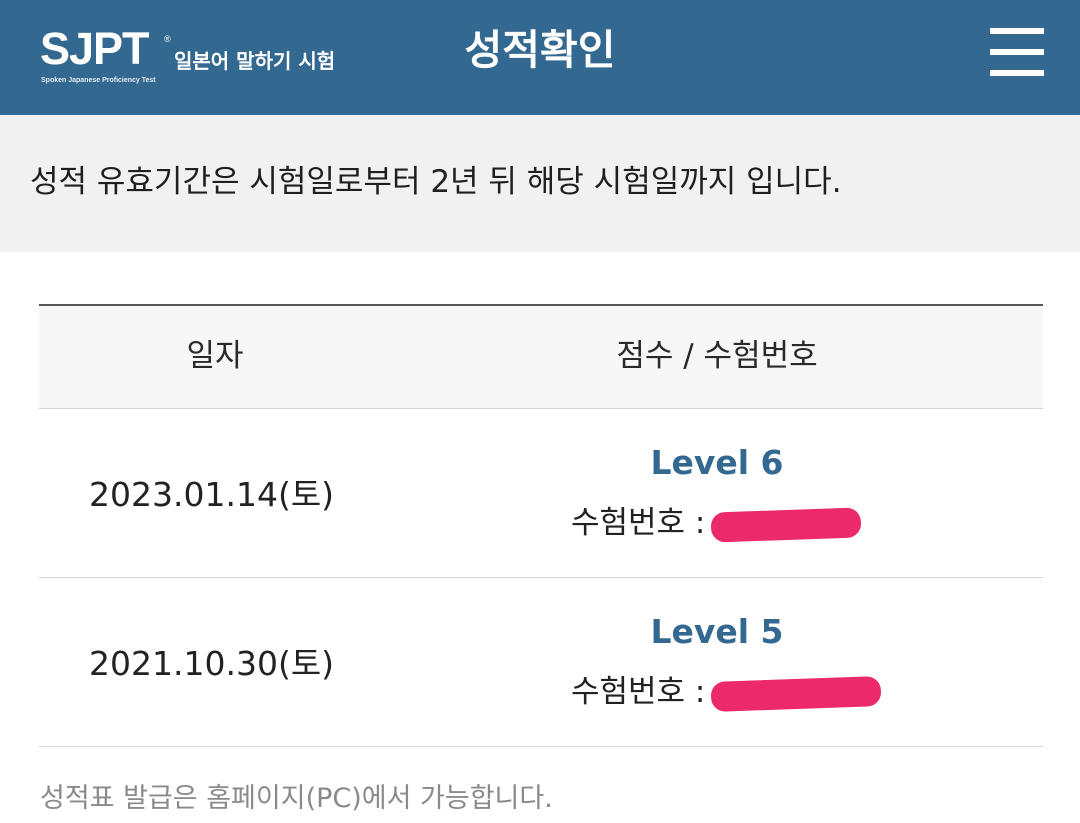  What do you see at coordinates (717, 632) in the screenshot?
I see `score-level-link: Level 5` at bounding box center [717, 632].